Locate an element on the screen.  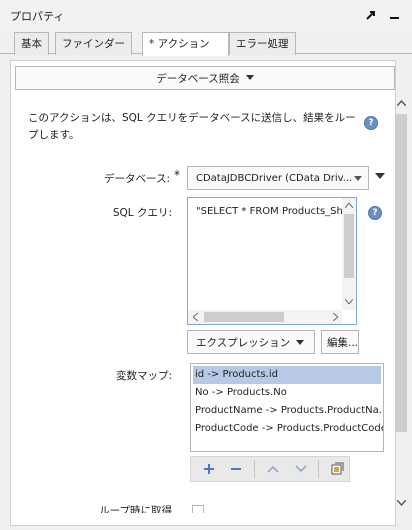
tab-finder: ファインダー is located at coordinates (93, 43).